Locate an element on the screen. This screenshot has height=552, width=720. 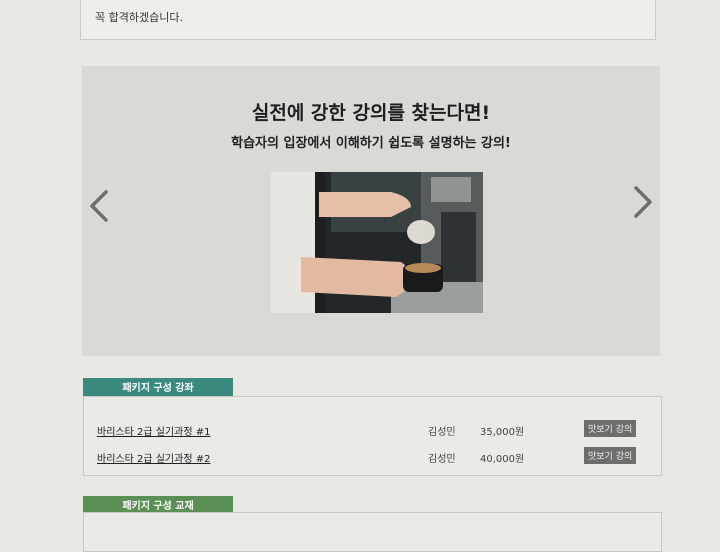
chevron-left-icon is located at coordinates (99, 206).